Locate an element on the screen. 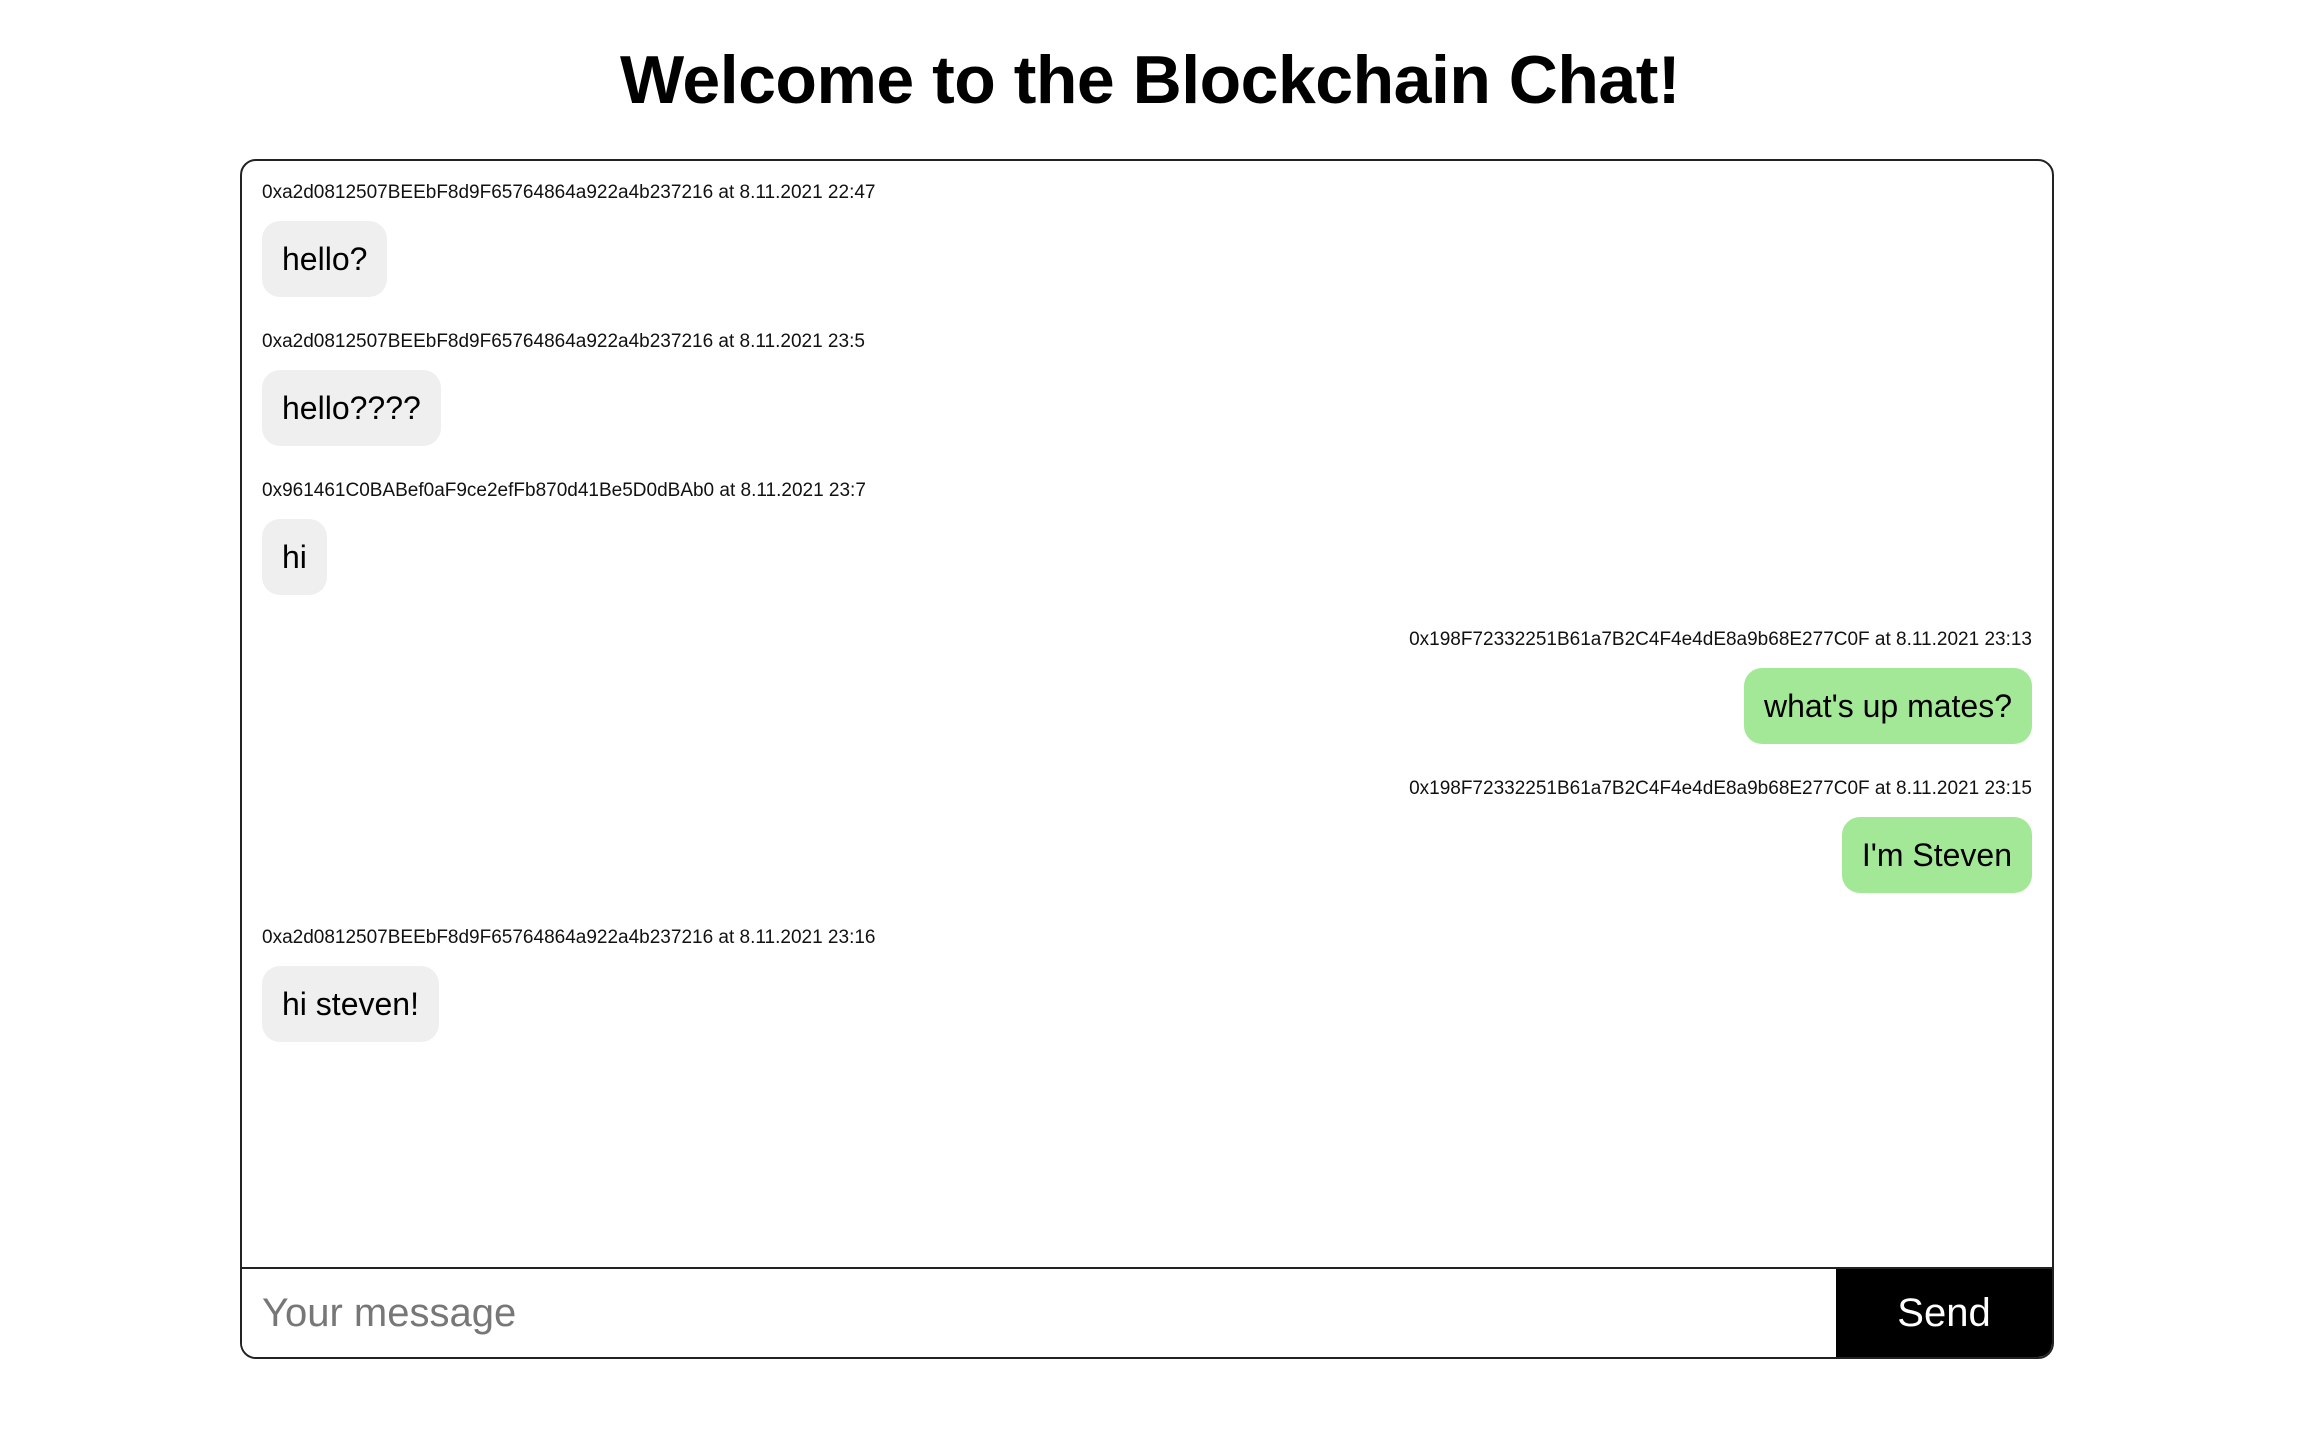 The width and height of the screenshot is (2300, 1438). message-composer: Send is located at coordinates (1147, 1312).